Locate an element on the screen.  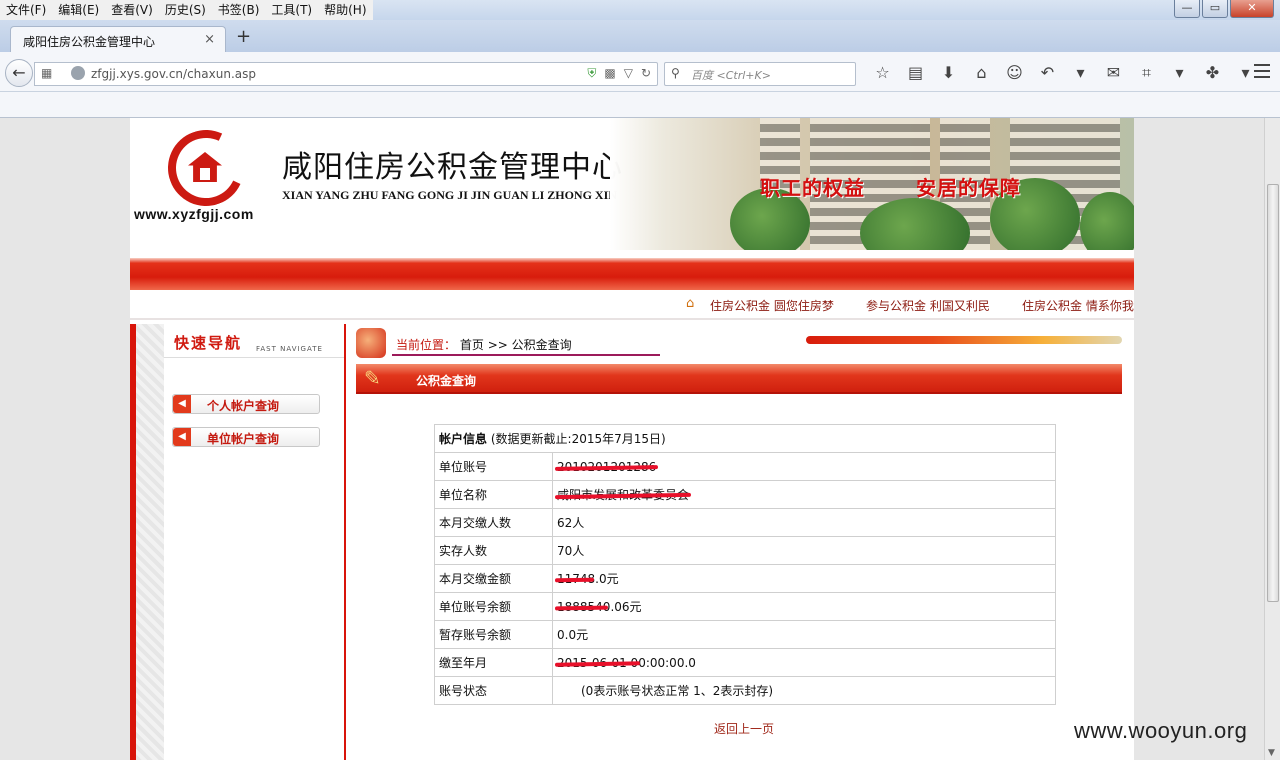
nav-item-label: 单位帐户查询 is located at coordinates (243, 439).